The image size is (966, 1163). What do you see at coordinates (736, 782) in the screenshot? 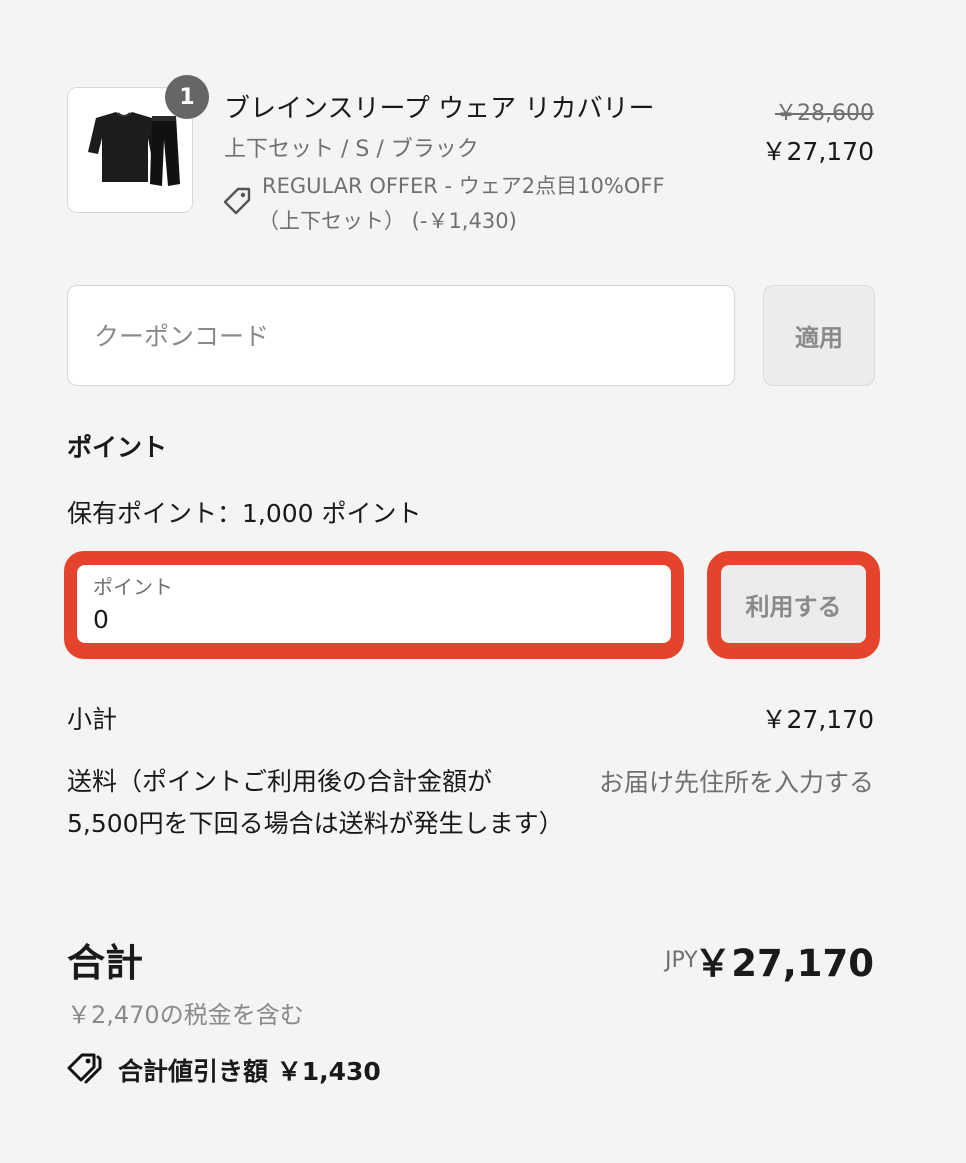
I see `shipping-address-prompt: お届け先住所を入力する` at bounding box center [736, 782].